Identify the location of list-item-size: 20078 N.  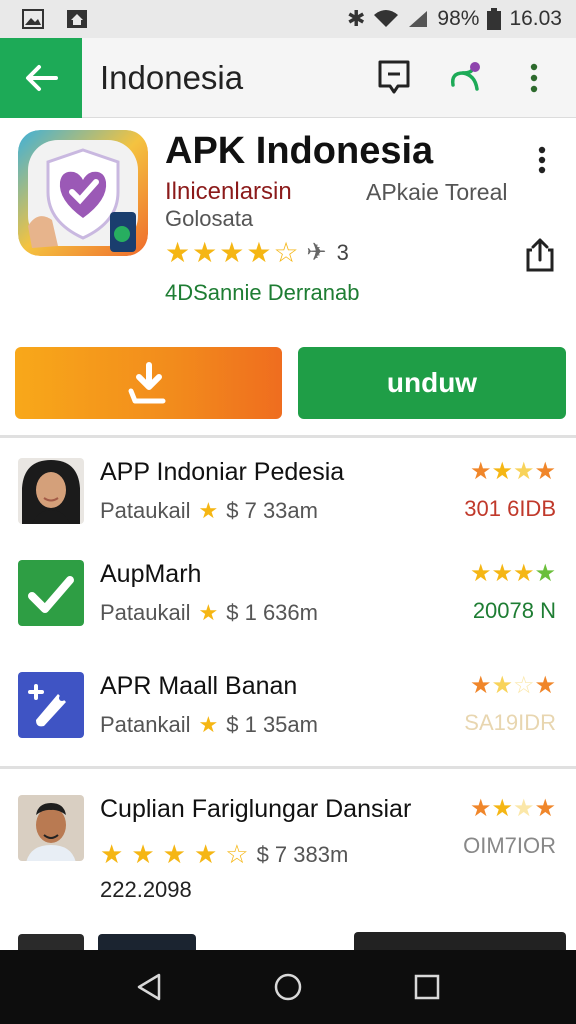
(514, 610).